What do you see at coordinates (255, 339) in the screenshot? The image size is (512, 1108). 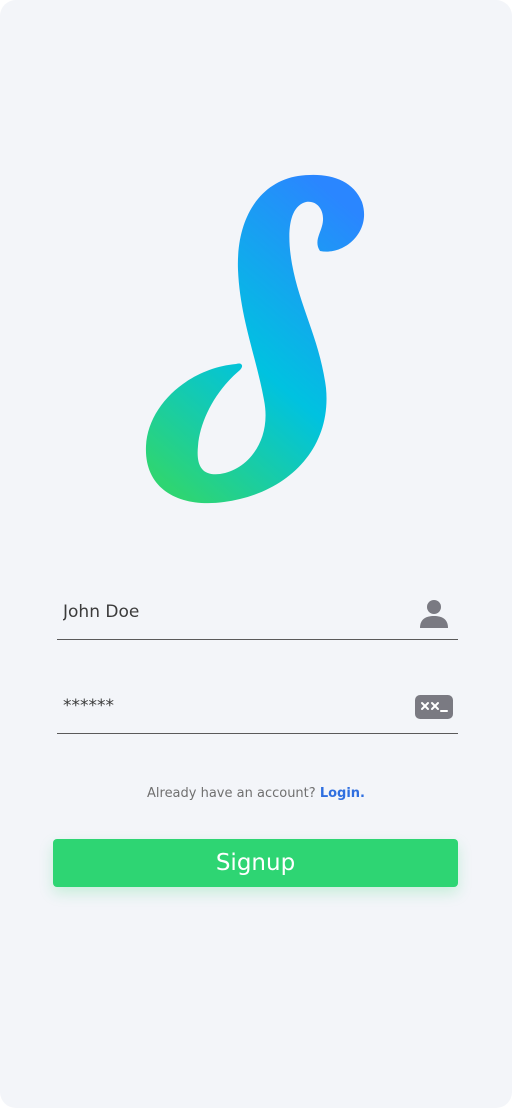 I see `s-letter-logo-icon` at bounding box center [255, 339].